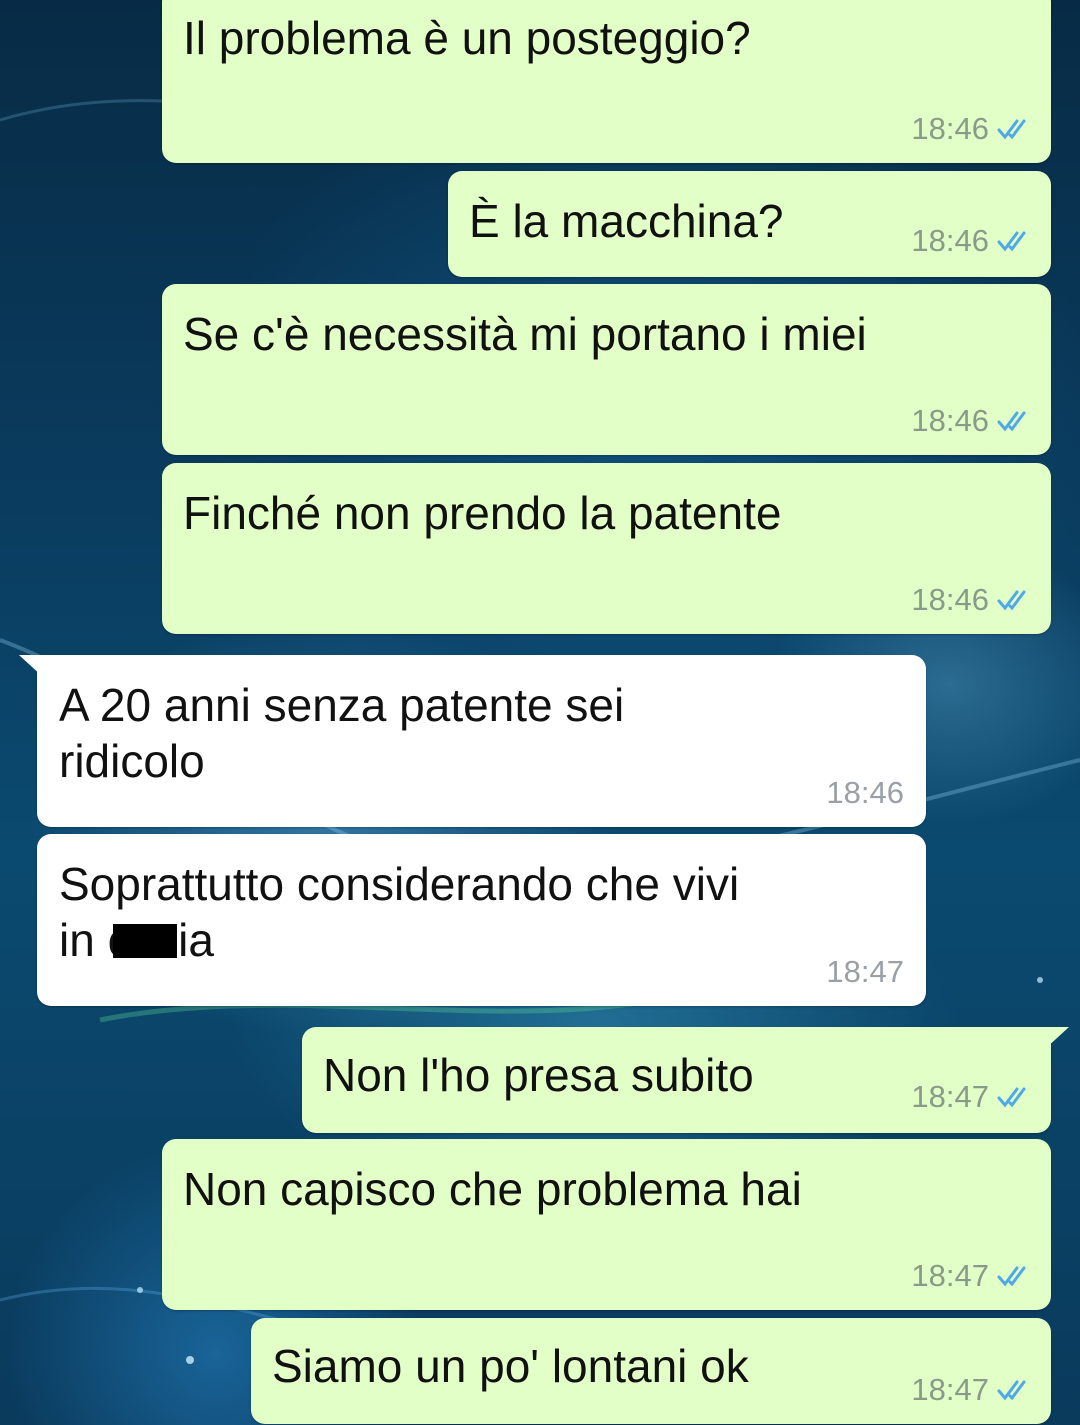  I want to click on message-bubble-outgoing: Siamo un po' lontani ok 18:47, so click(651, 1371).